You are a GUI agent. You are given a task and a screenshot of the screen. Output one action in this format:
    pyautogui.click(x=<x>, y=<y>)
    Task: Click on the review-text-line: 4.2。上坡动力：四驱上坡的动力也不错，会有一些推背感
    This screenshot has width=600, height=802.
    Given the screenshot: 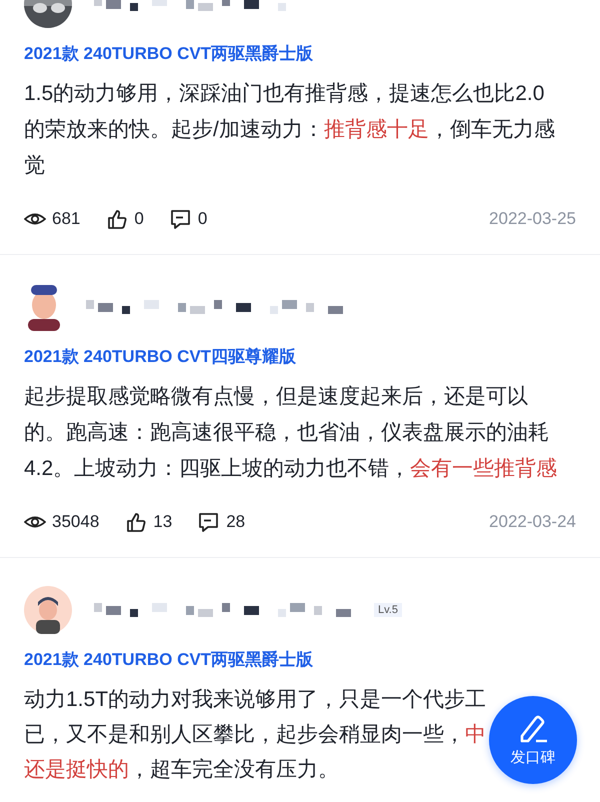 What is the action you would take?
    pyautogui.click(x=291, y=469)
    